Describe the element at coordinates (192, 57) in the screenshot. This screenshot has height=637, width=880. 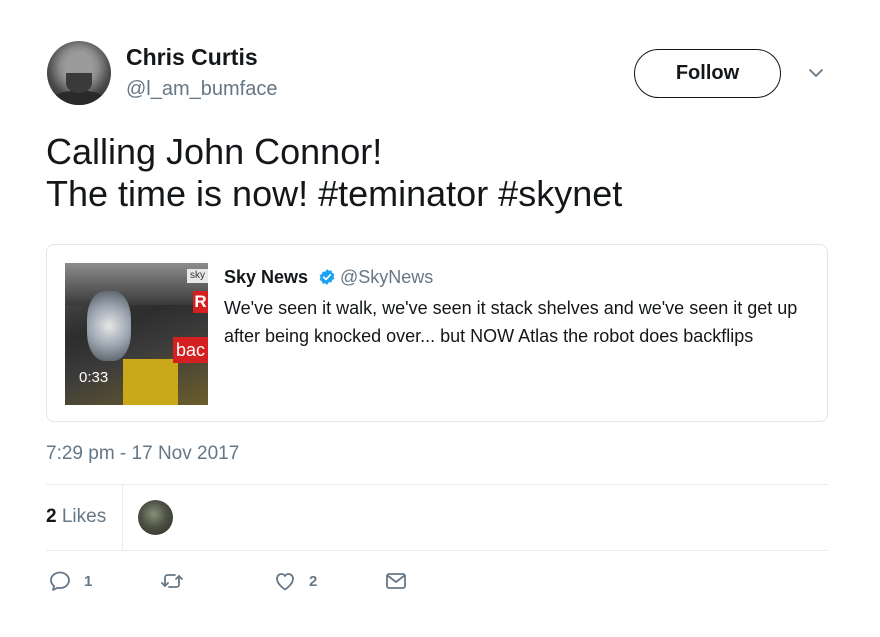
I see `author-display-name: Chris Curtis` at that location.